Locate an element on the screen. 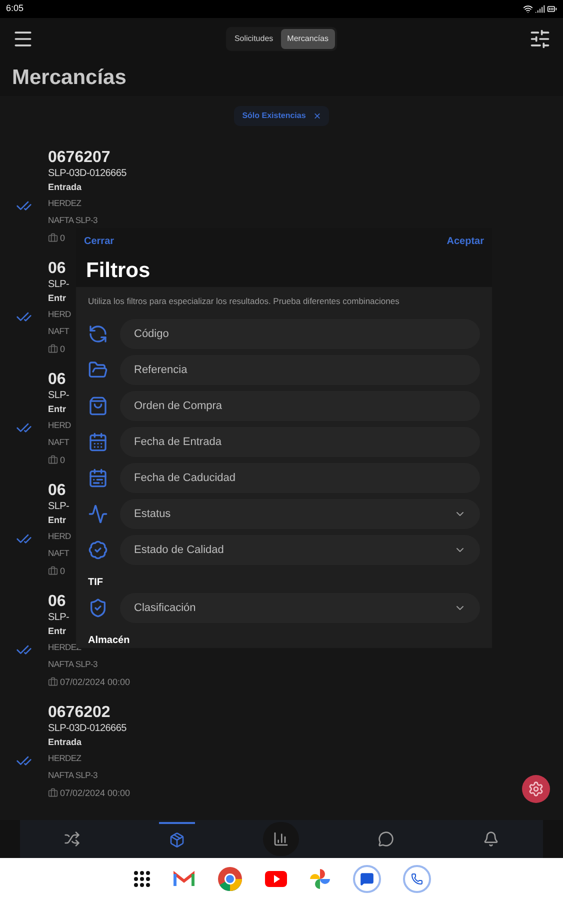 The width and height of the screenshot is (563, 900). browser-icon is located at coordinates (229, 879).